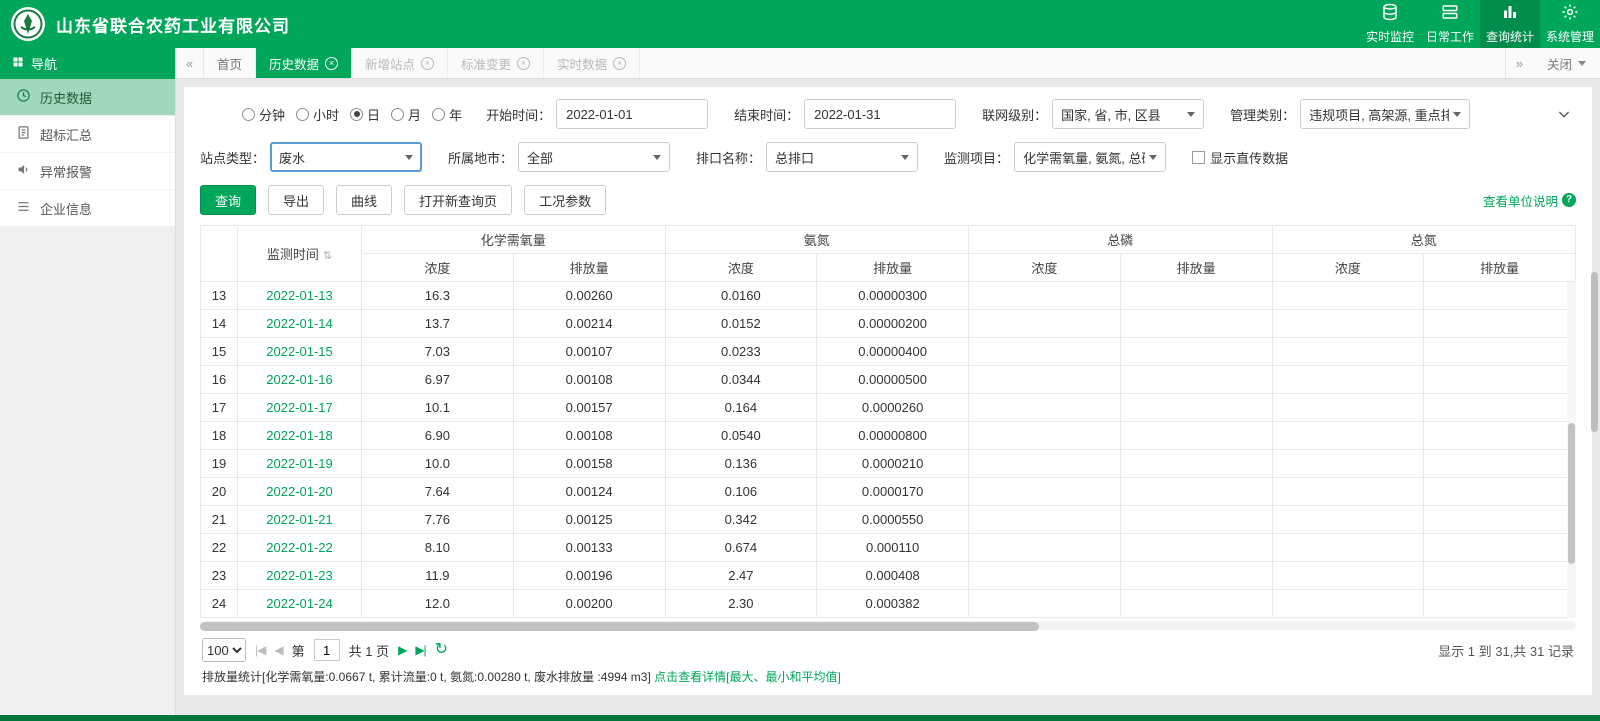  I want to click on unit-help-link: 查看单位说明 ?, so click(1529, 200).